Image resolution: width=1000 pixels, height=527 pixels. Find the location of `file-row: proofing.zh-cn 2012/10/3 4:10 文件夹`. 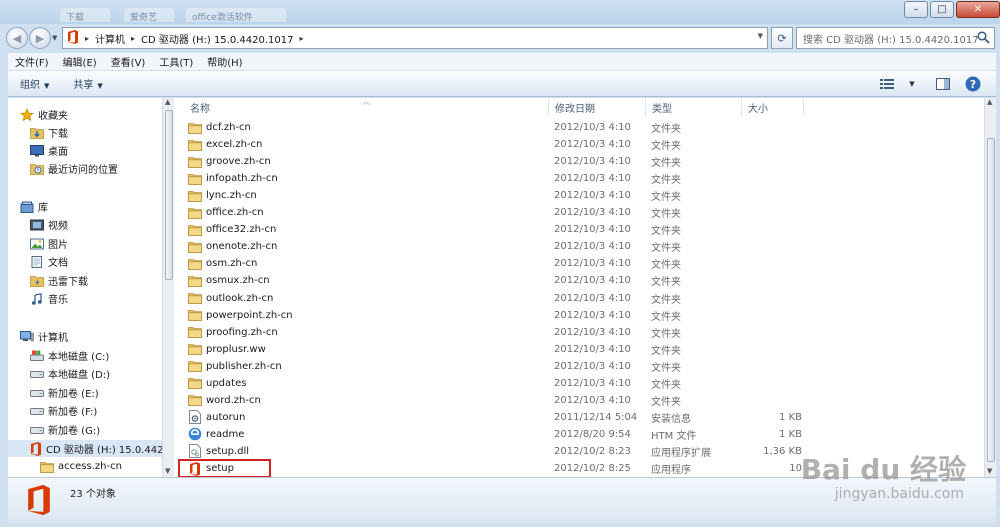

file-row: proofing.zh-cn 2012/10/3 4:10 文件夹 is located at coordinates (579, 332).